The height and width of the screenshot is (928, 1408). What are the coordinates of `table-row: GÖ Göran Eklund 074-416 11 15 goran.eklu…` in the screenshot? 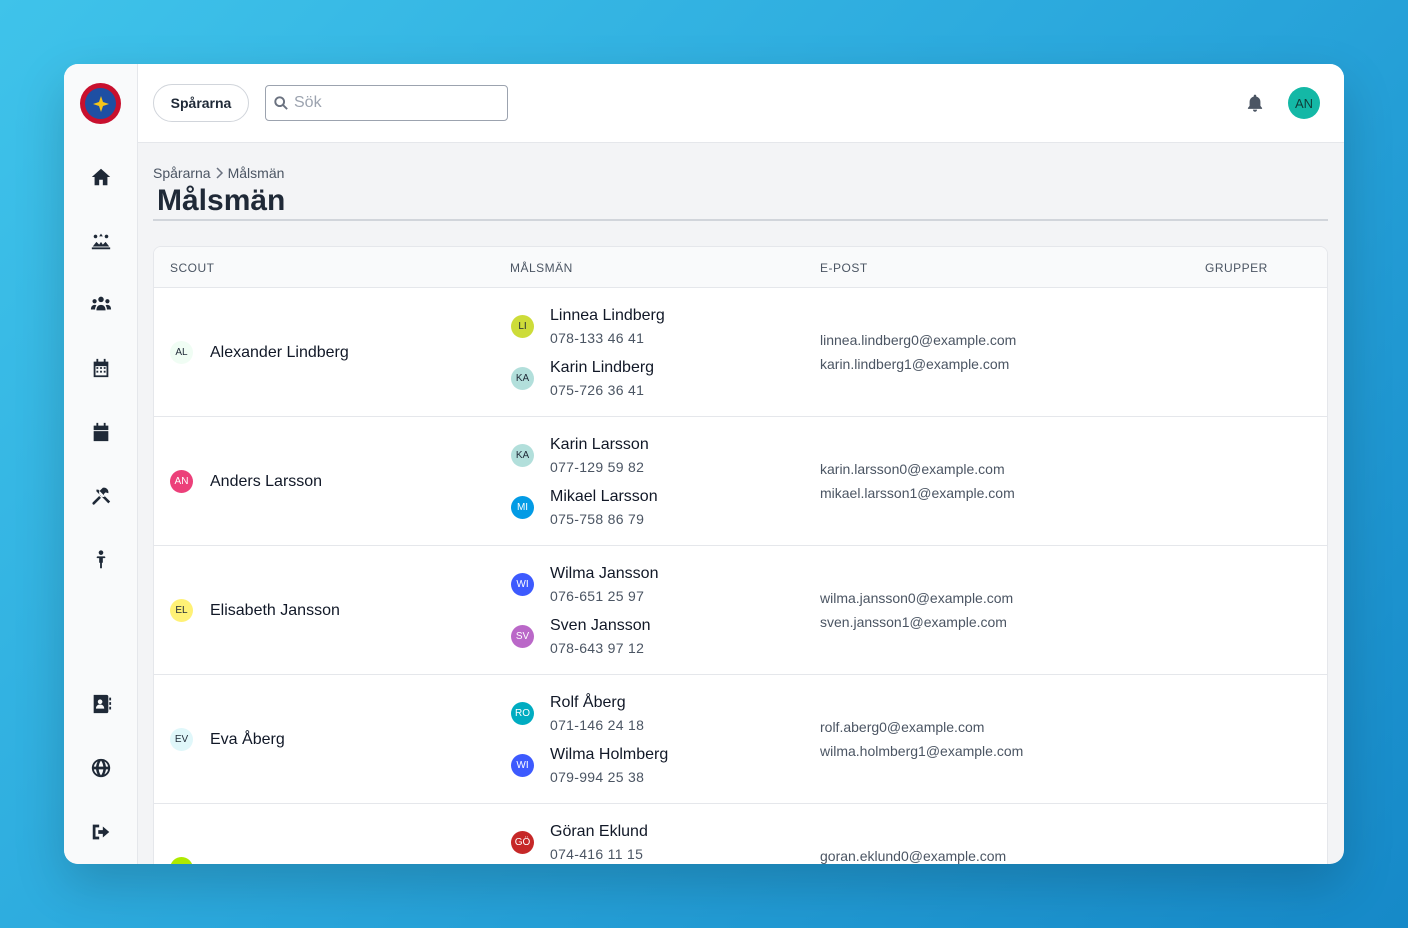 It's located at (740, 834).